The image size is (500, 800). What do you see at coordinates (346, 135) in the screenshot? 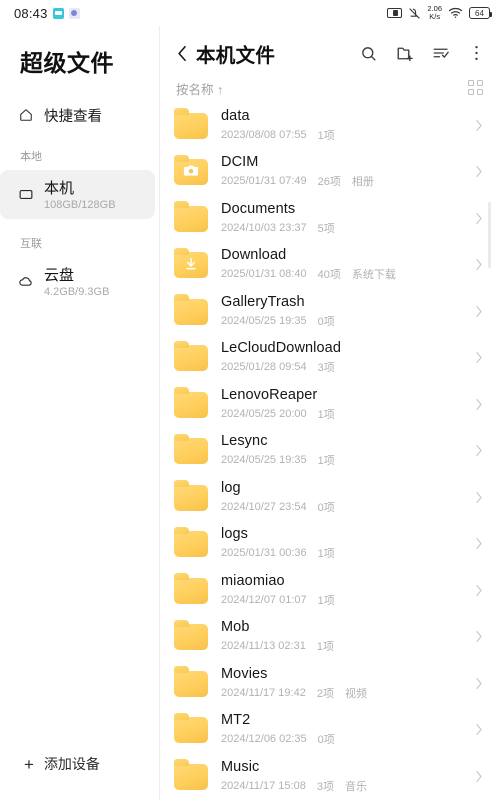
I see `file-meta: 2023/08/08 07:55 1项` at bounding box center [346, 135].